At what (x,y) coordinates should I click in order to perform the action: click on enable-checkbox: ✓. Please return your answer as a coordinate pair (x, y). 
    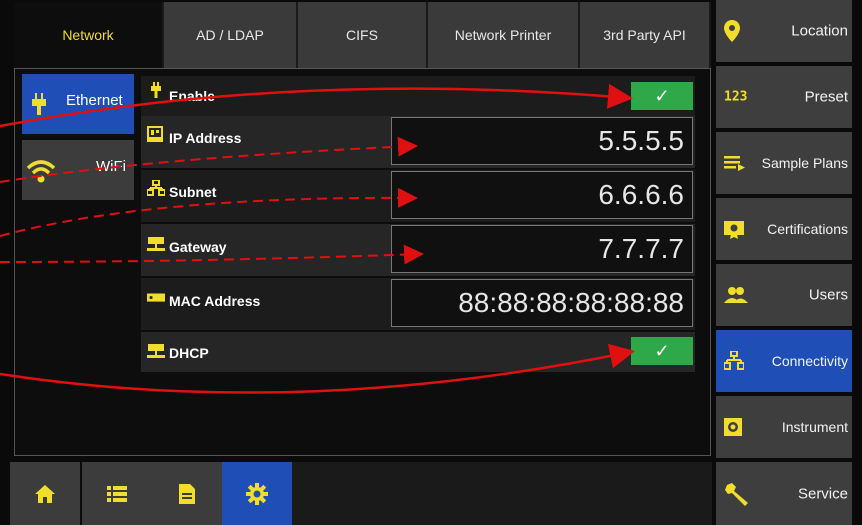
    Looking at the image, I should click on (662, 96).